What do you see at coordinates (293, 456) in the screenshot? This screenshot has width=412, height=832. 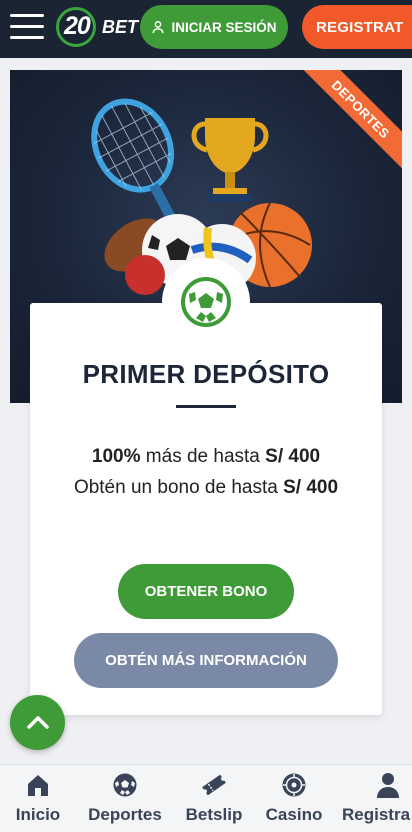 I see `offer-amount-1: S/ 400` at bounding box center [293, 456].